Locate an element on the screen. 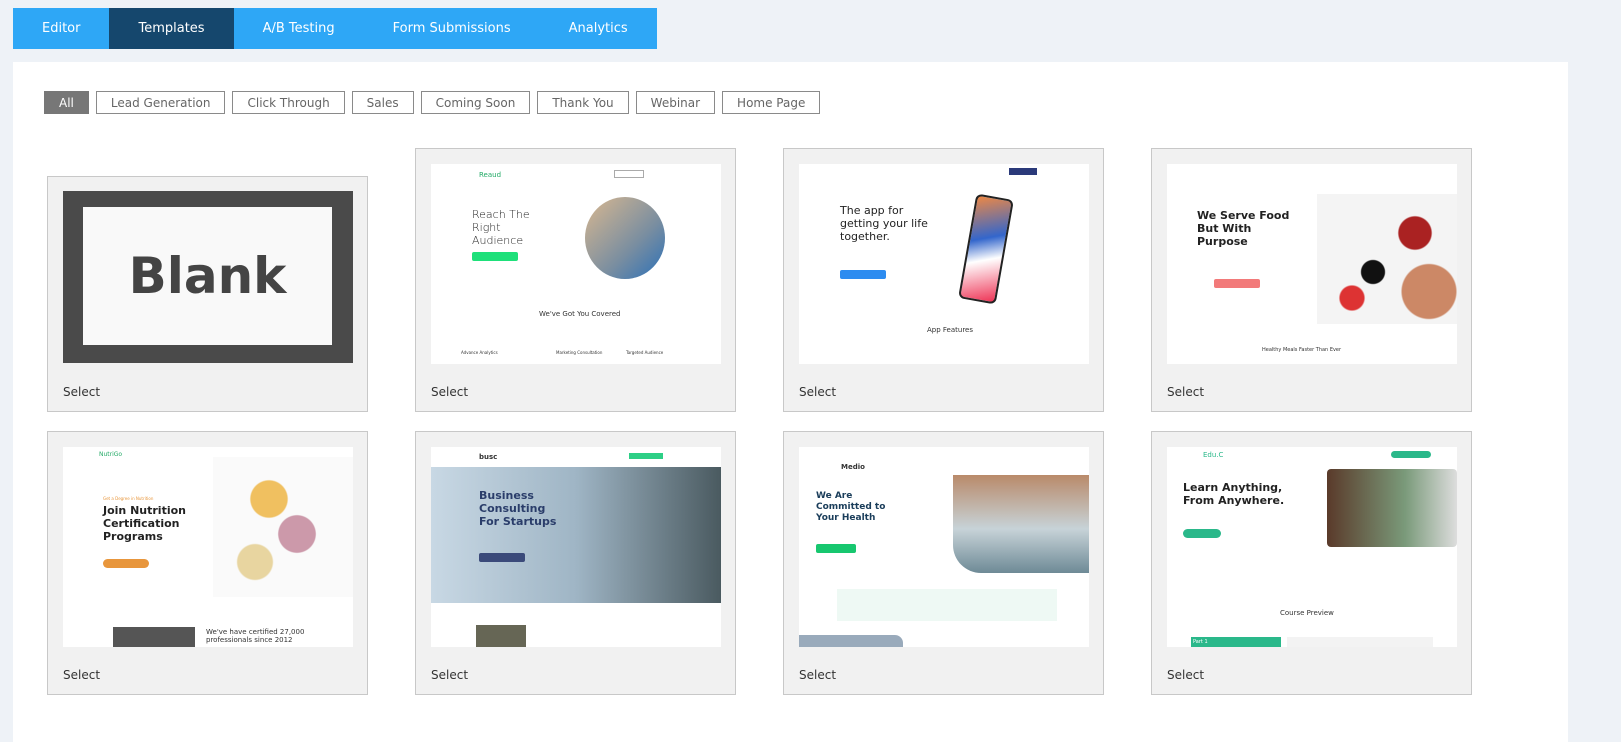 The height and width of the screenshot is (742, 1621). team-image is located at coordinates (154, 637).